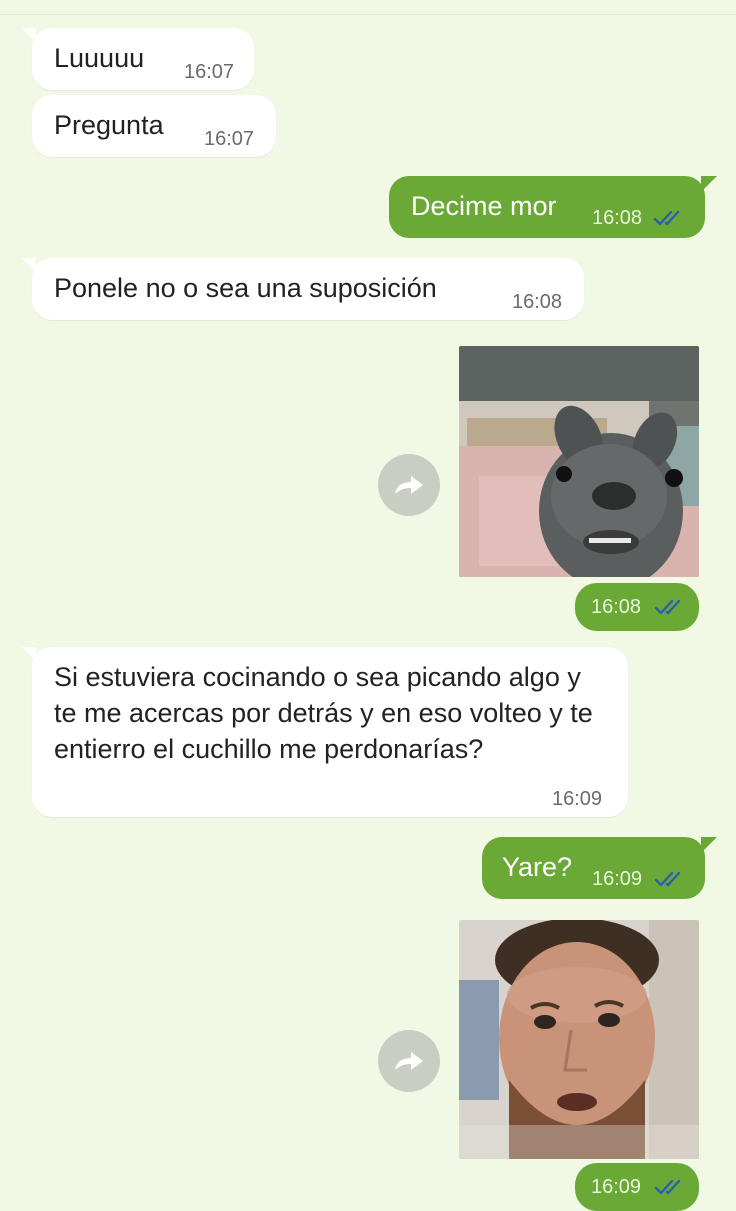  I want to click on sticker-status: 16:09, so click(637, 1187).